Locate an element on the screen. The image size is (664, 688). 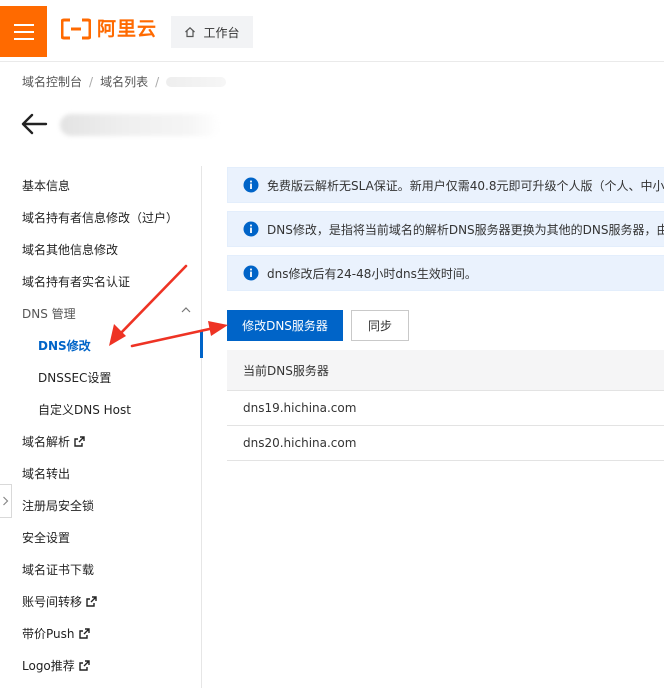
notice-dns-modify-explain: DNS修改，是指将当前域名的解析DNS服务器更换为其他的DNS服务器，由你 is located at coordinates (445, 229).